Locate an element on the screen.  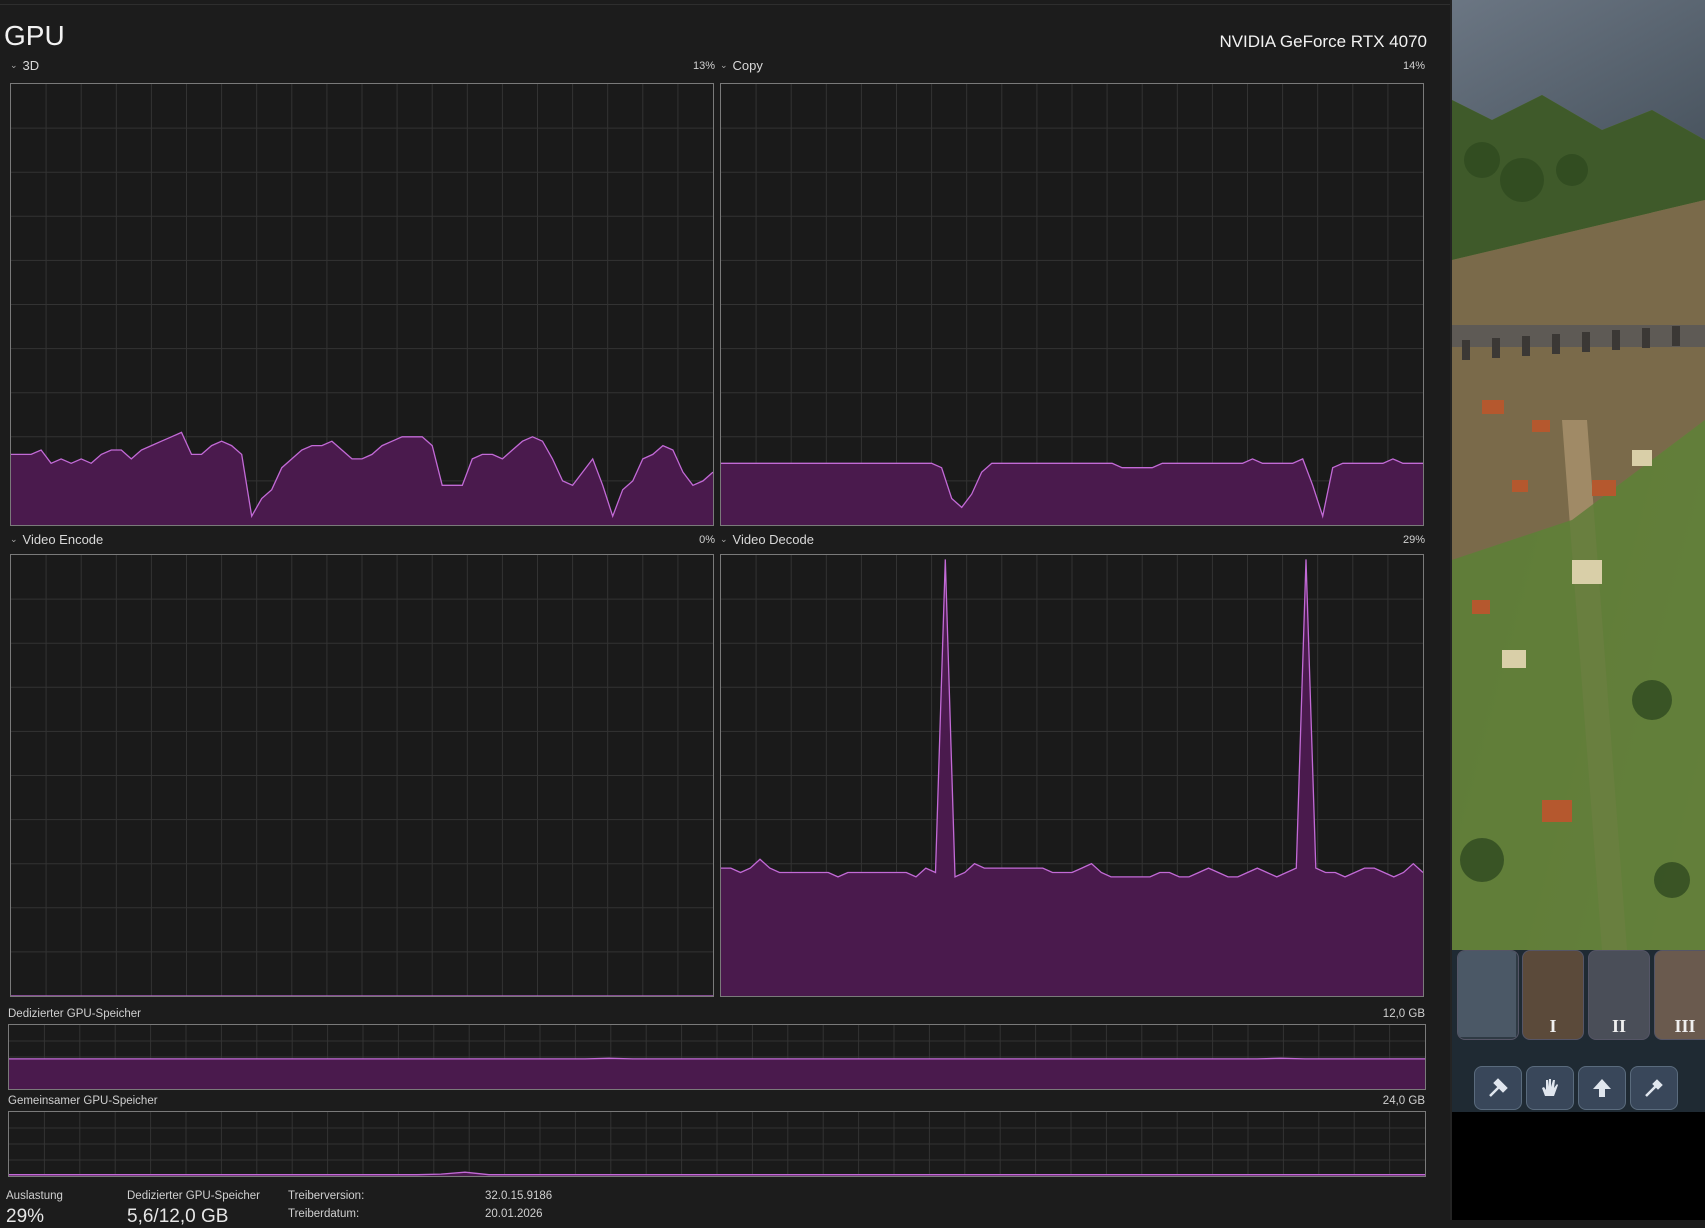
hammer-button is located at coordinates (1498, 1088).